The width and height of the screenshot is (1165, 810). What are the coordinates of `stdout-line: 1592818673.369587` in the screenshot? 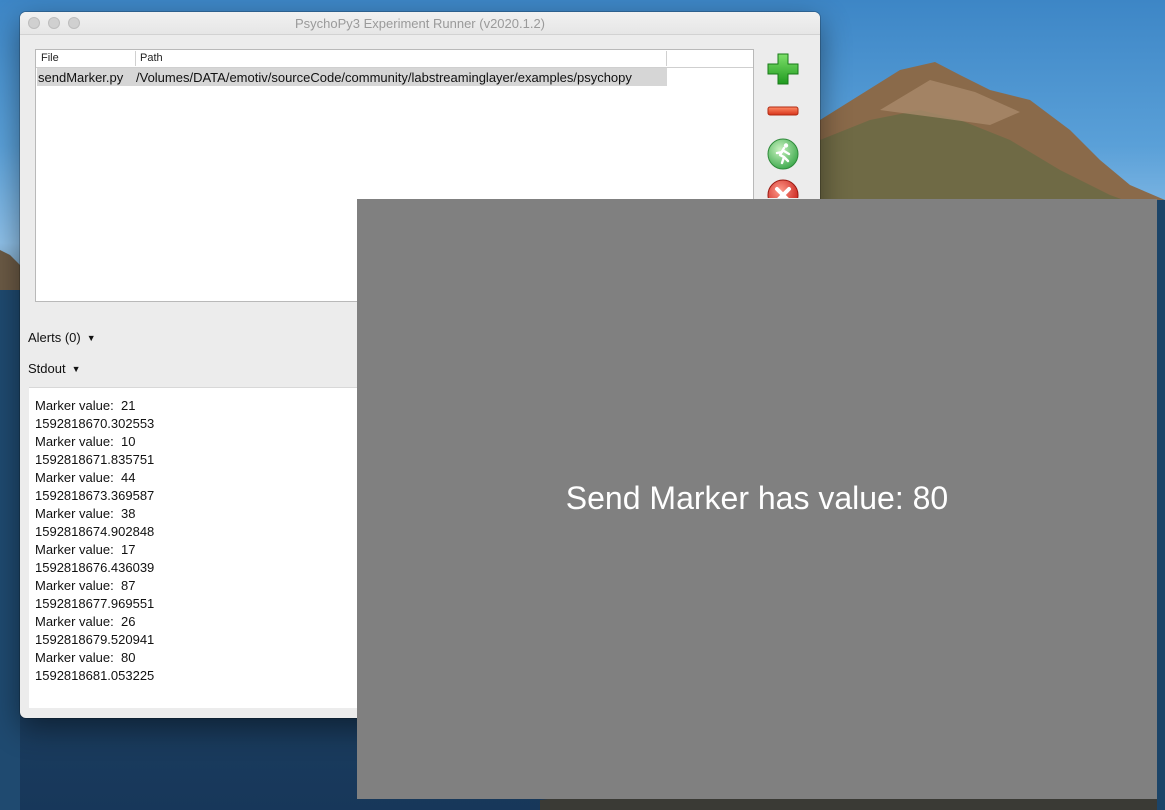 It's located at (95, 495).